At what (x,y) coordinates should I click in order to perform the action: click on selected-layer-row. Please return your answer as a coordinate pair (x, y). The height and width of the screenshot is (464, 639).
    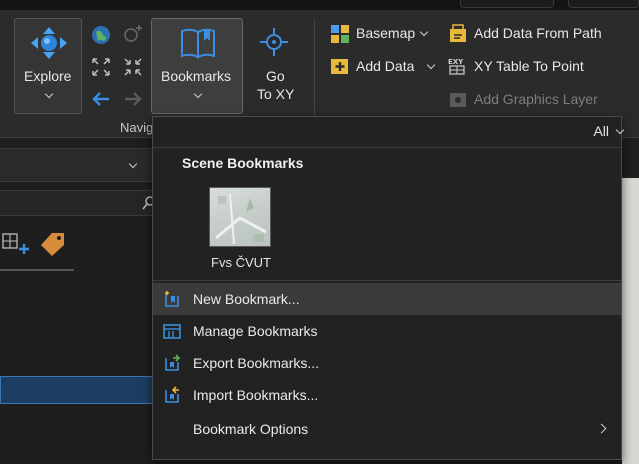
    Looking at the image, I should click on (76, 390).